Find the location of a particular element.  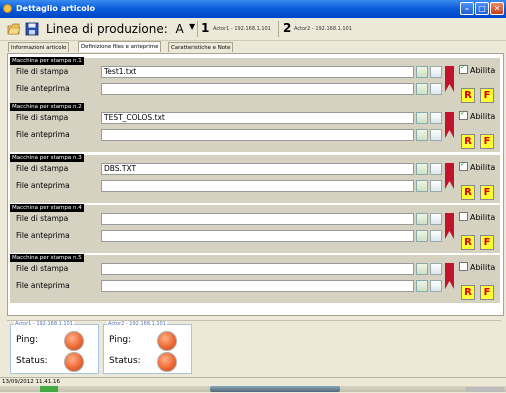

actor1-status-title: Actor1 - 192.168.1.101 is located at coordinates (44, 324).